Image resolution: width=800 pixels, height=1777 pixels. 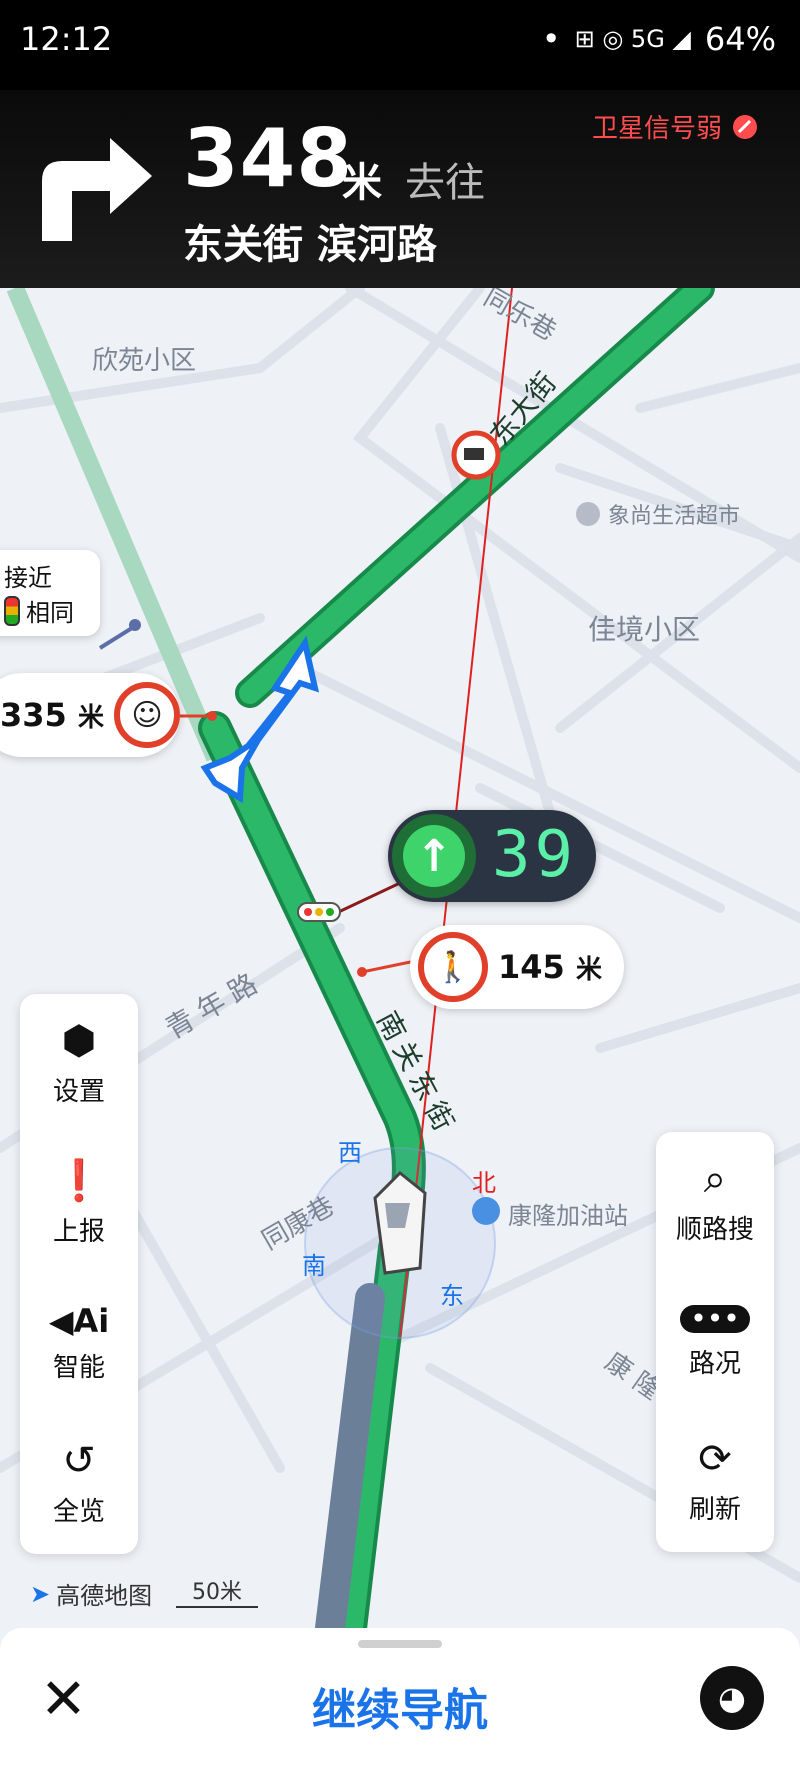 I want to click on status-time: 12:12, so click(x=66, y=39).